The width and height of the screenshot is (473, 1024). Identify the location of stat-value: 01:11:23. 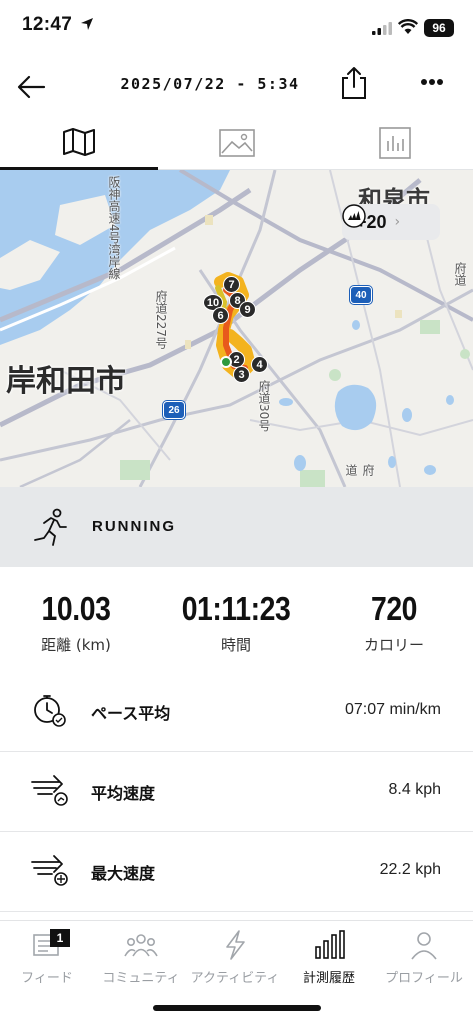
(236, 608).